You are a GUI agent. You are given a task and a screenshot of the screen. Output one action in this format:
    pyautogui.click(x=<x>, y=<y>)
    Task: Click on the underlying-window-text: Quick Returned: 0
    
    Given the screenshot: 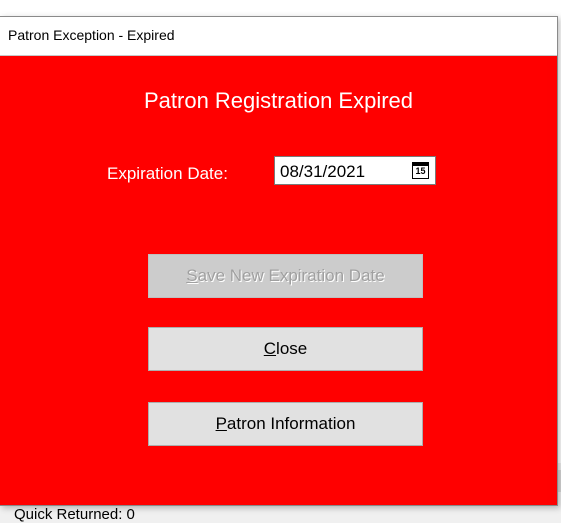 What is the action you would take?
    pyautogui.click(x=74, y=514)
    